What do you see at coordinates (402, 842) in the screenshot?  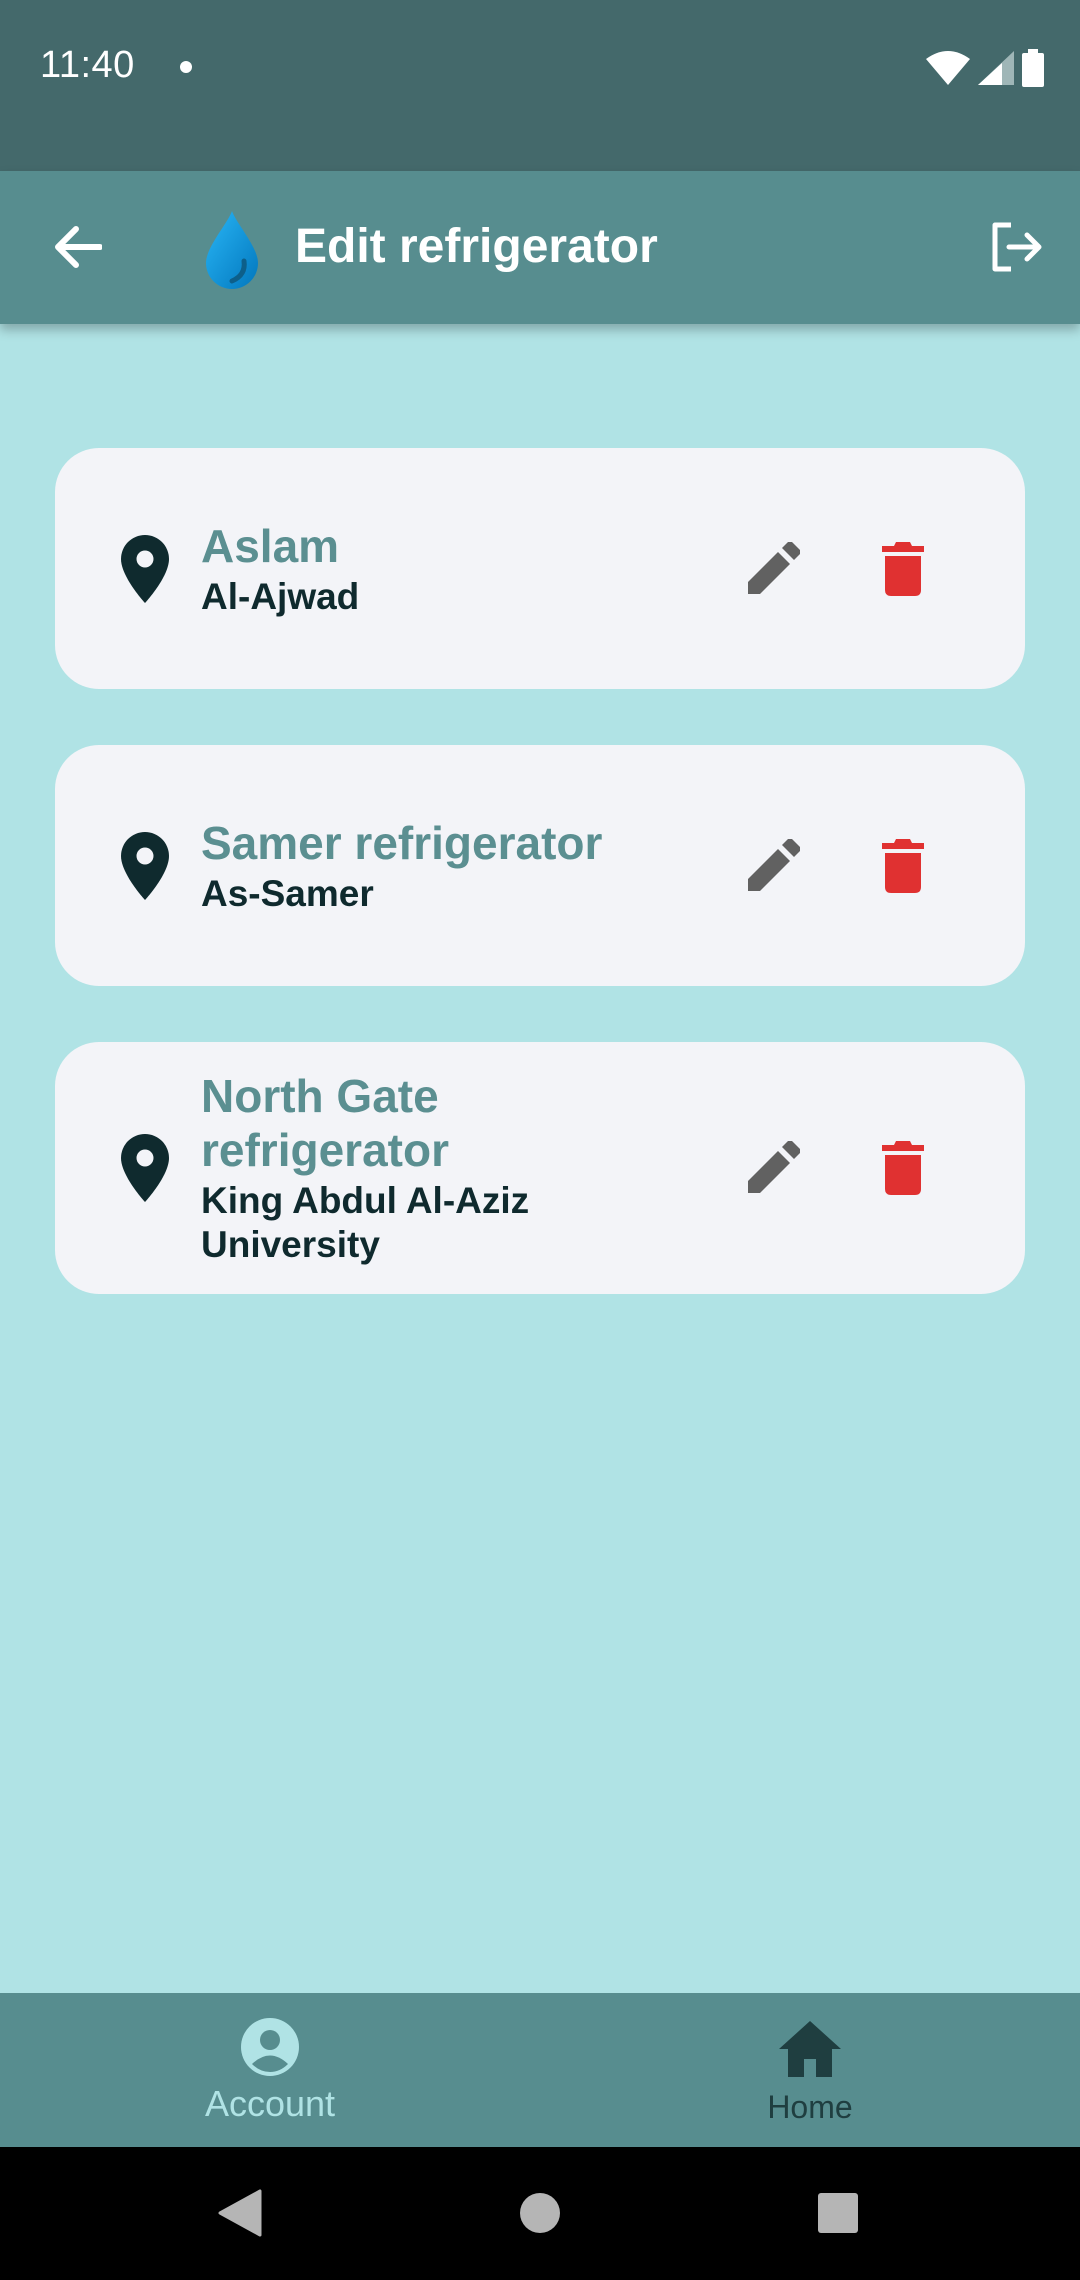 I see `refrigerator-name: Samer refrigerator` at bounding box center [402, 842].